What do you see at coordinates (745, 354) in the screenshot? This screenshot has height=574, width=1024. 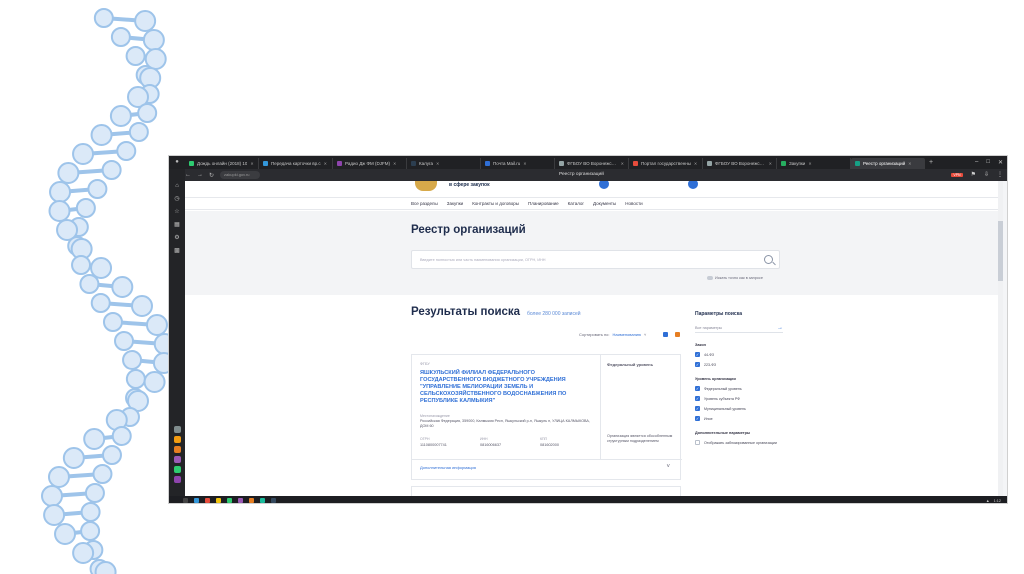 I see `filter-checkbox-row: ✓ 44-ФЗ` at bounding box center [745, 354].